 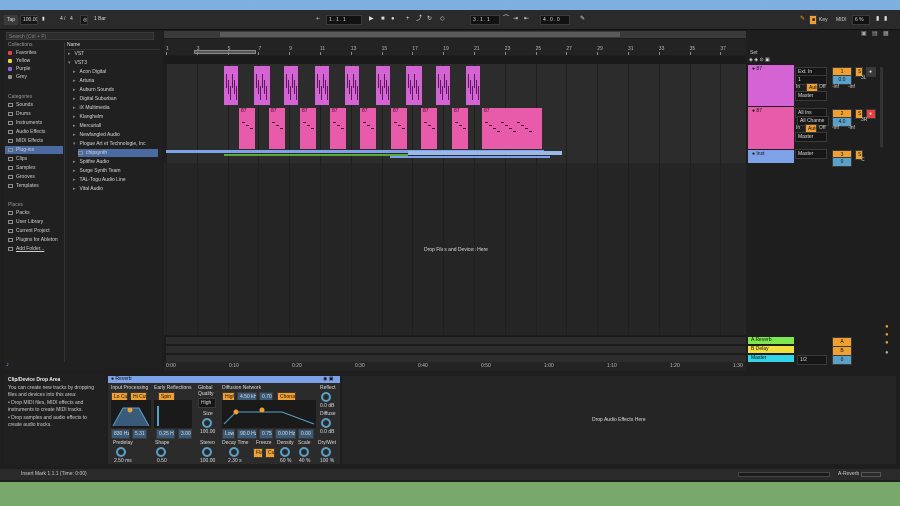 What do you see at coordinates (798, 87) in the screenshot?
I see `monitor-in-label: In` at bounding box center [798, 87].